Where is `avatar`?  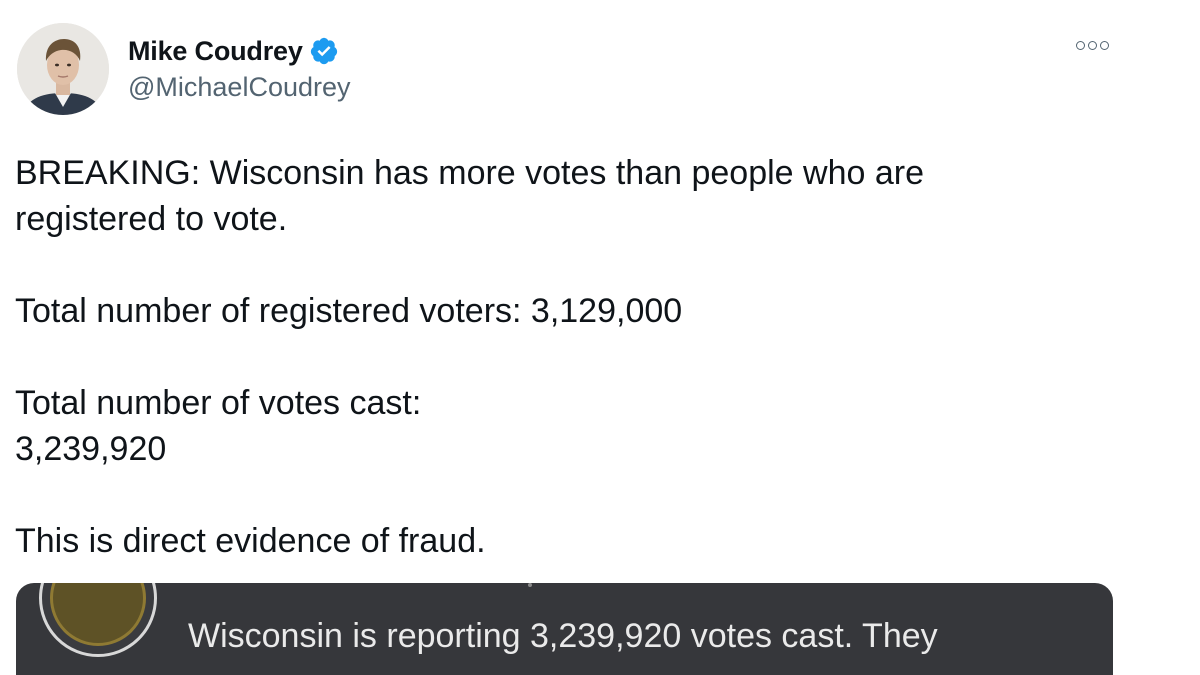 avatar is located at coordinates (63, 69).